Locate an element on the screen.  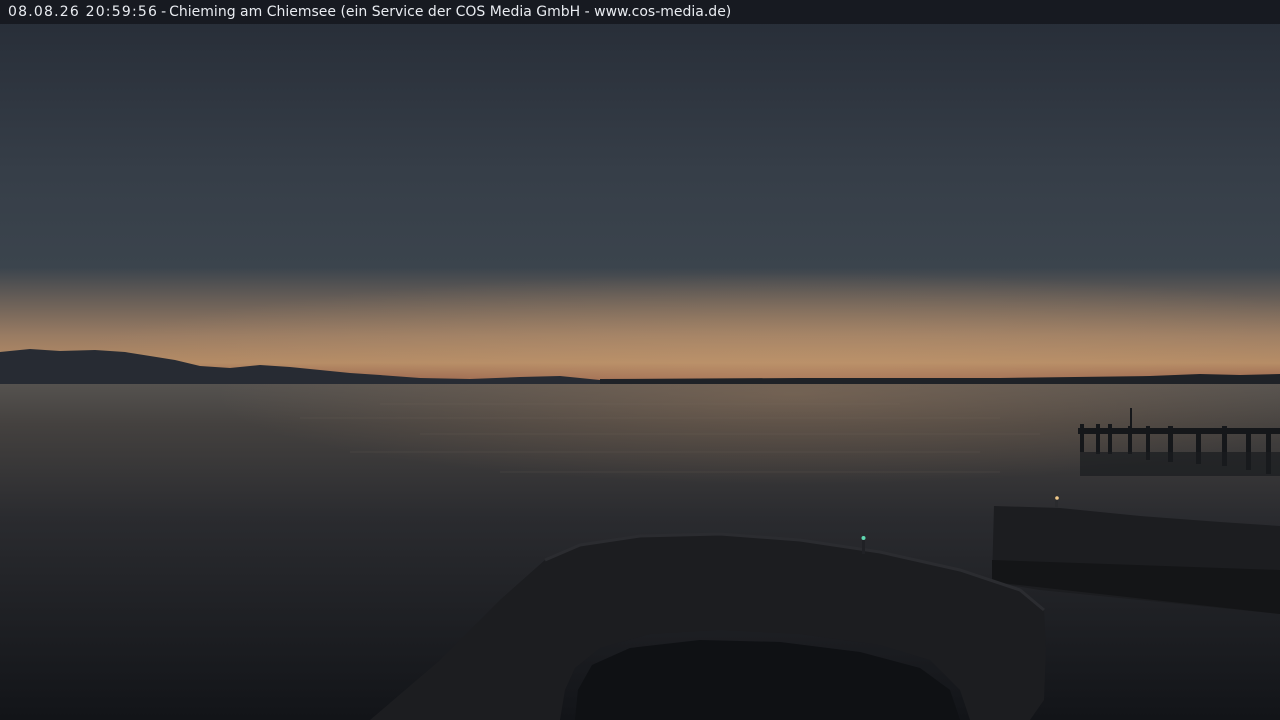
amber-marker-light is located at coordinates (1057, 498).